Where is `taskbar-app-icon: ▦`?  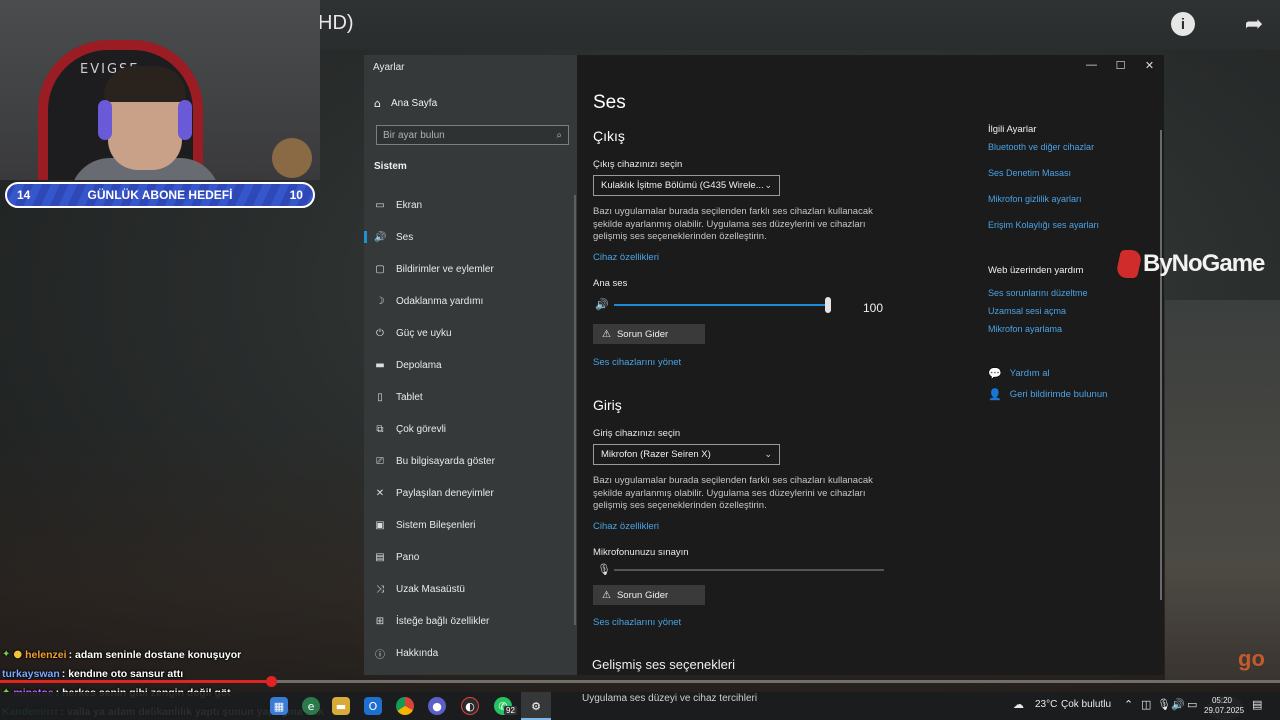 taskbar-app-icon: ▦ is located at coordinates (279, 706).